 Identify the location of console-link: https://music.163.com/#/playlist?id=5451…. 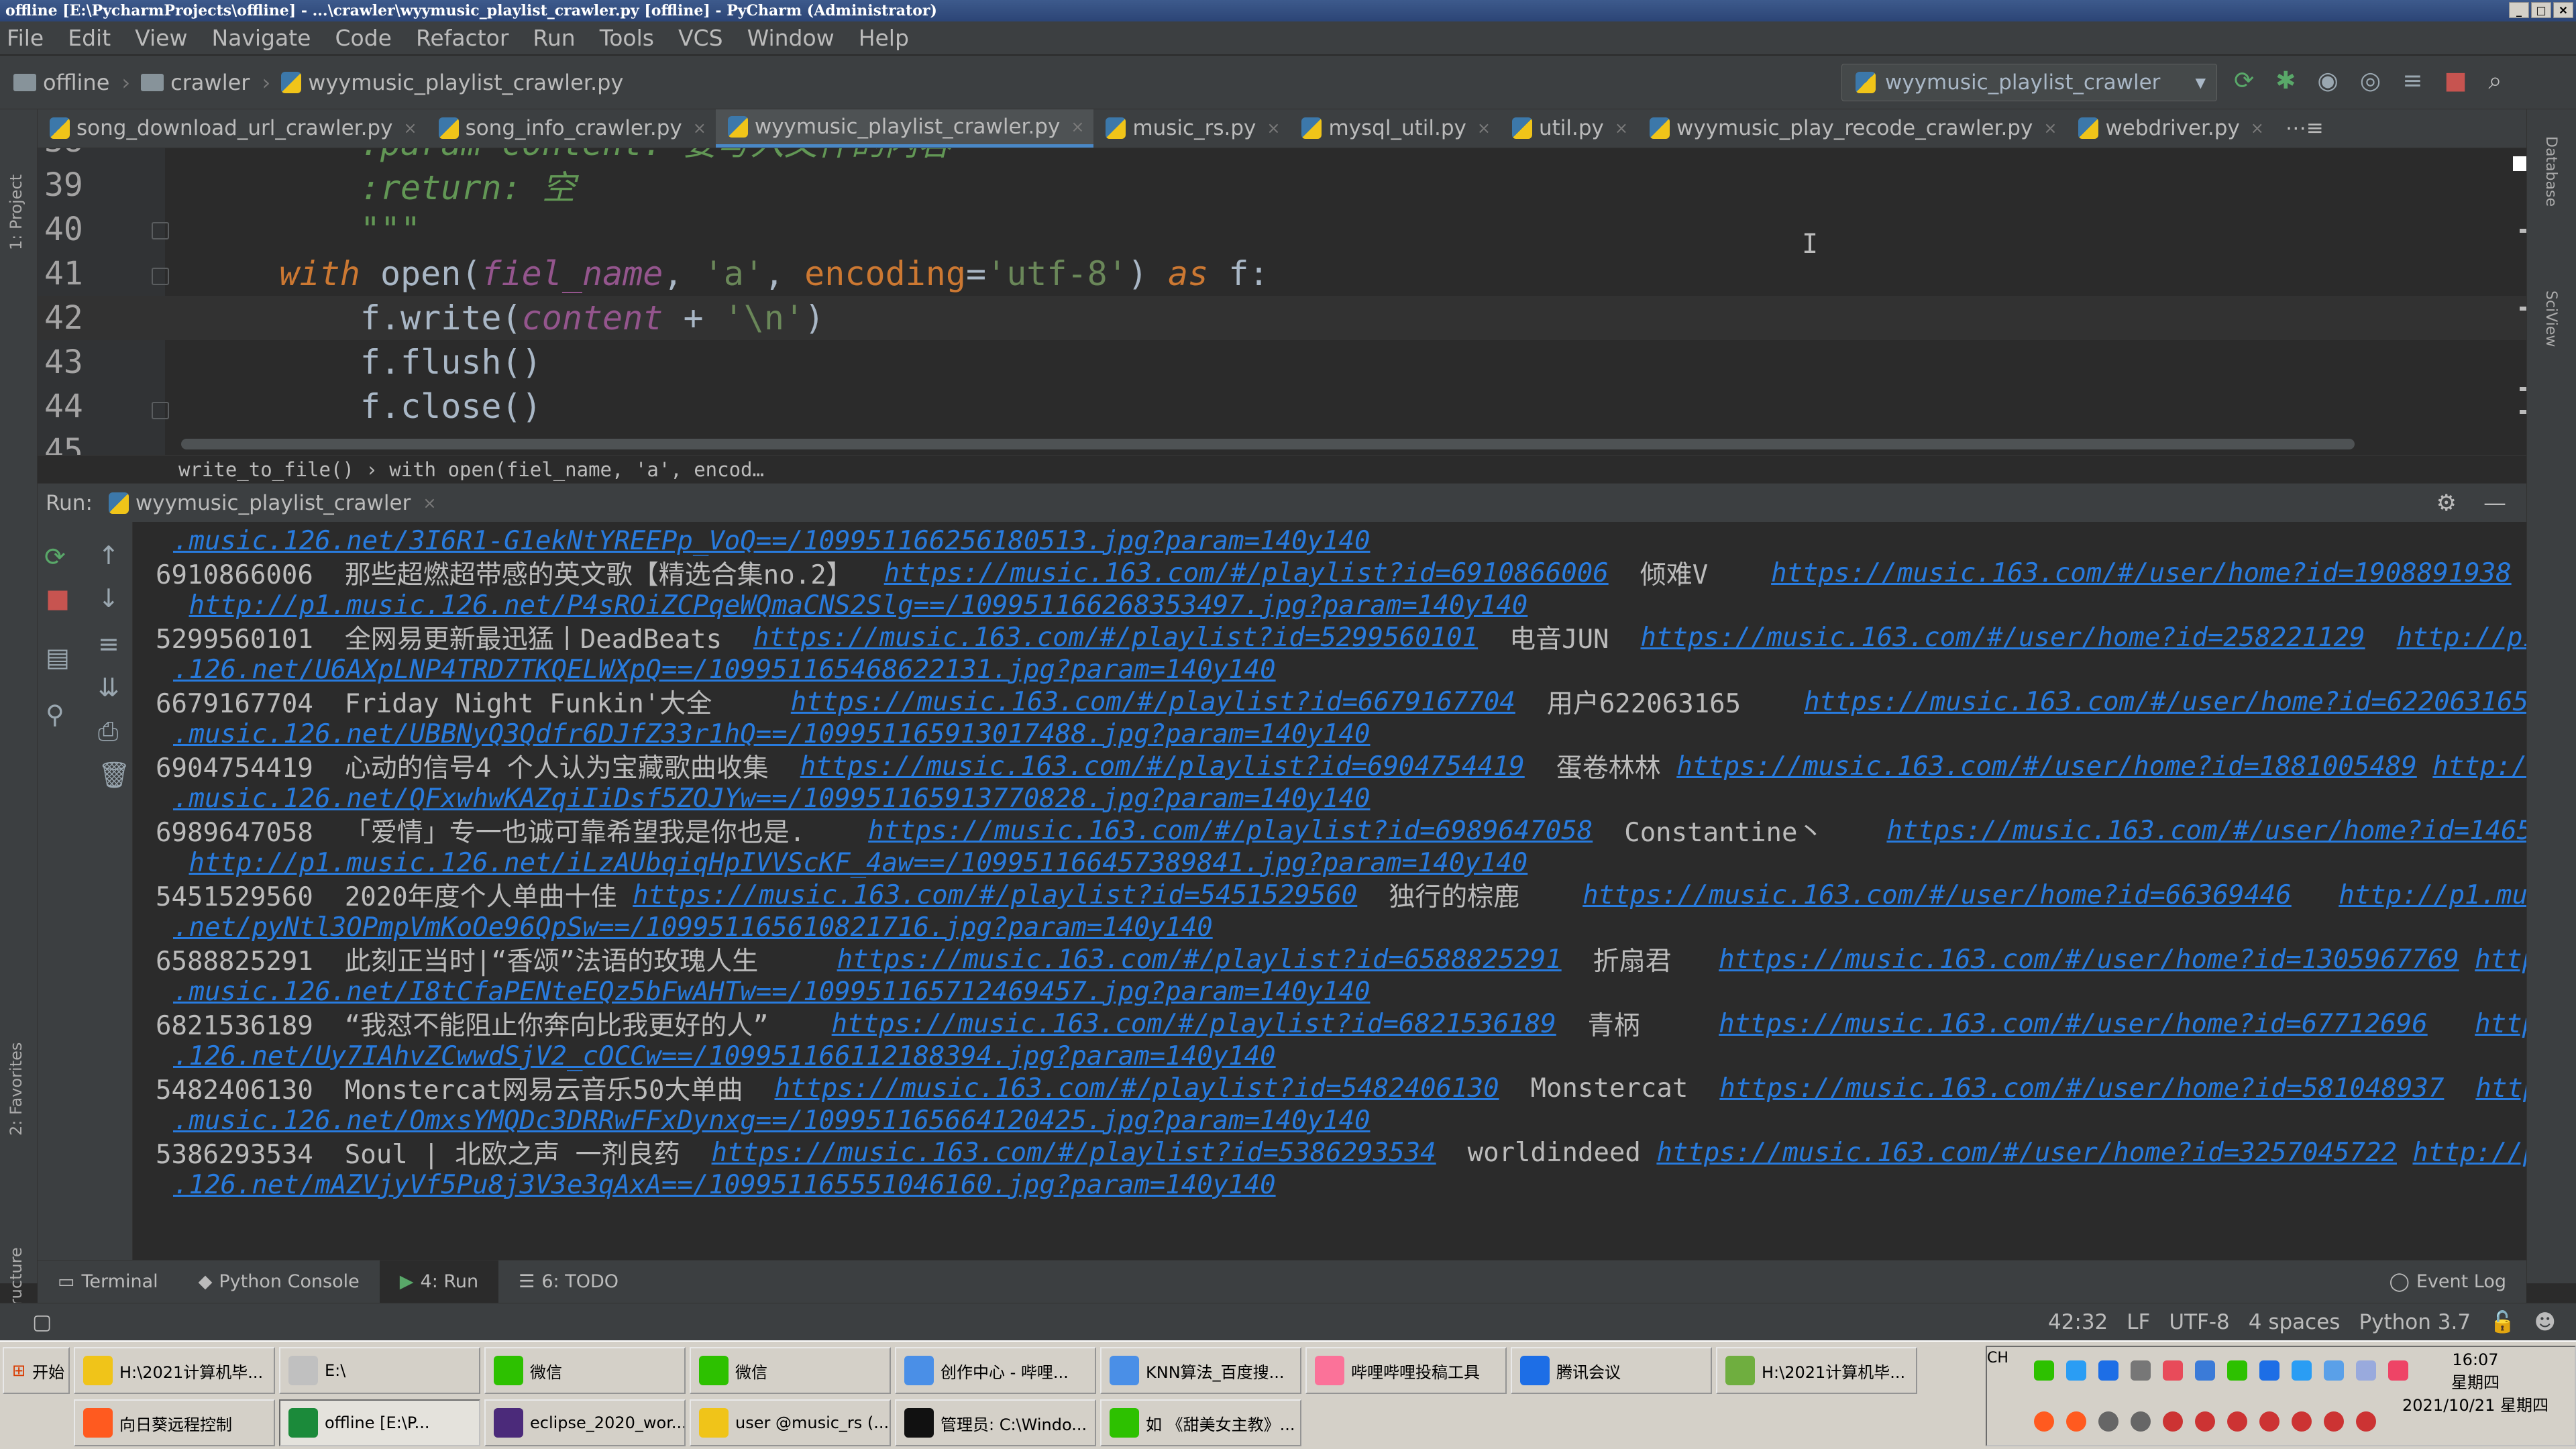
(995, 895).